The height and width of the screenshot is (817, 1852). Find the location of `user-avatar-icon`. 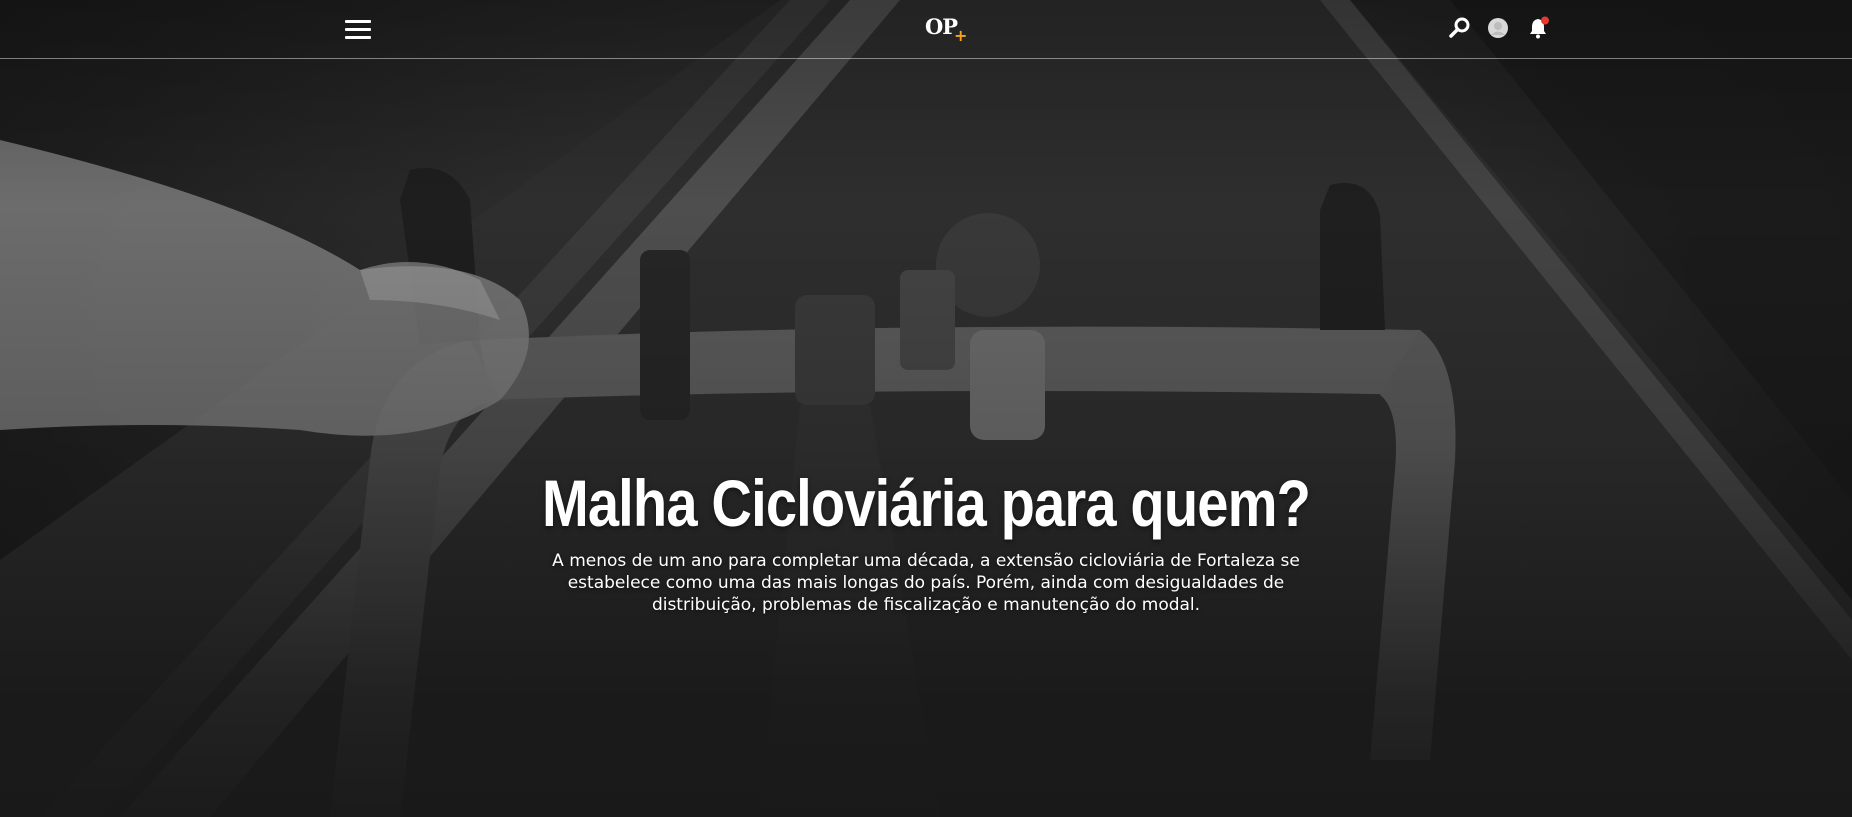

user-avatar-icon is located at coordinates (1498, 28).